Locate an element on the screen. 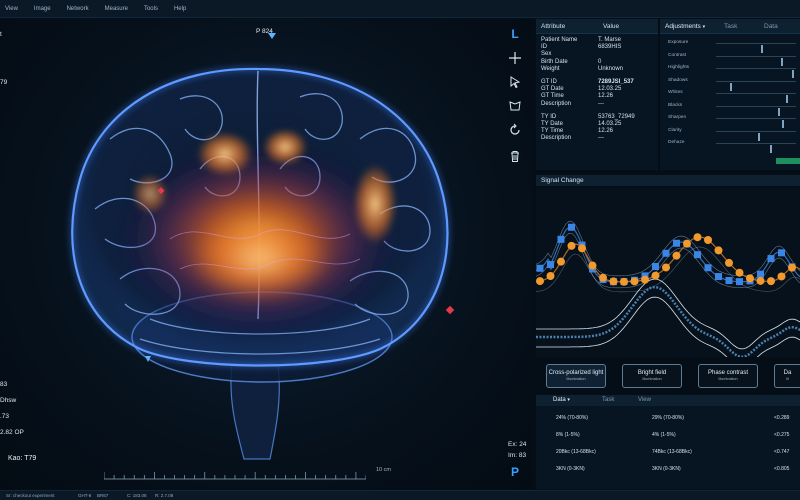 The image size is (800, 500). slider-exposure: Exposure is located at coordinates (730, 45).